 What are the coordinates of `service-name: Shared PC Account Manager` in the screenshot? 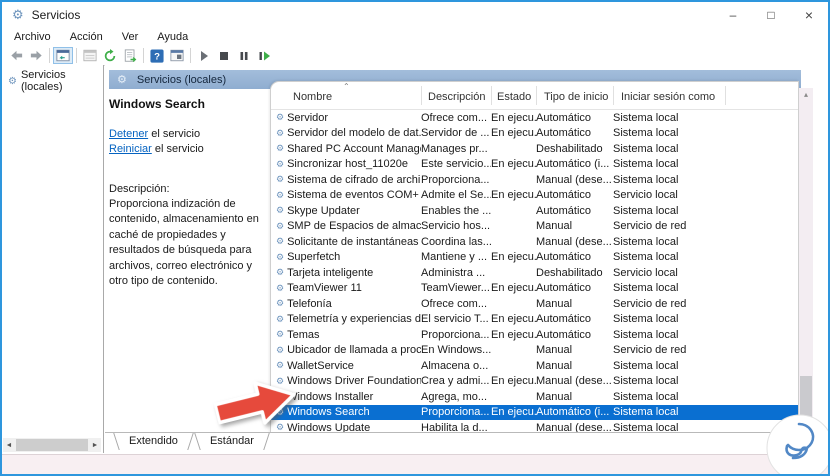 It's located at (354, 148).